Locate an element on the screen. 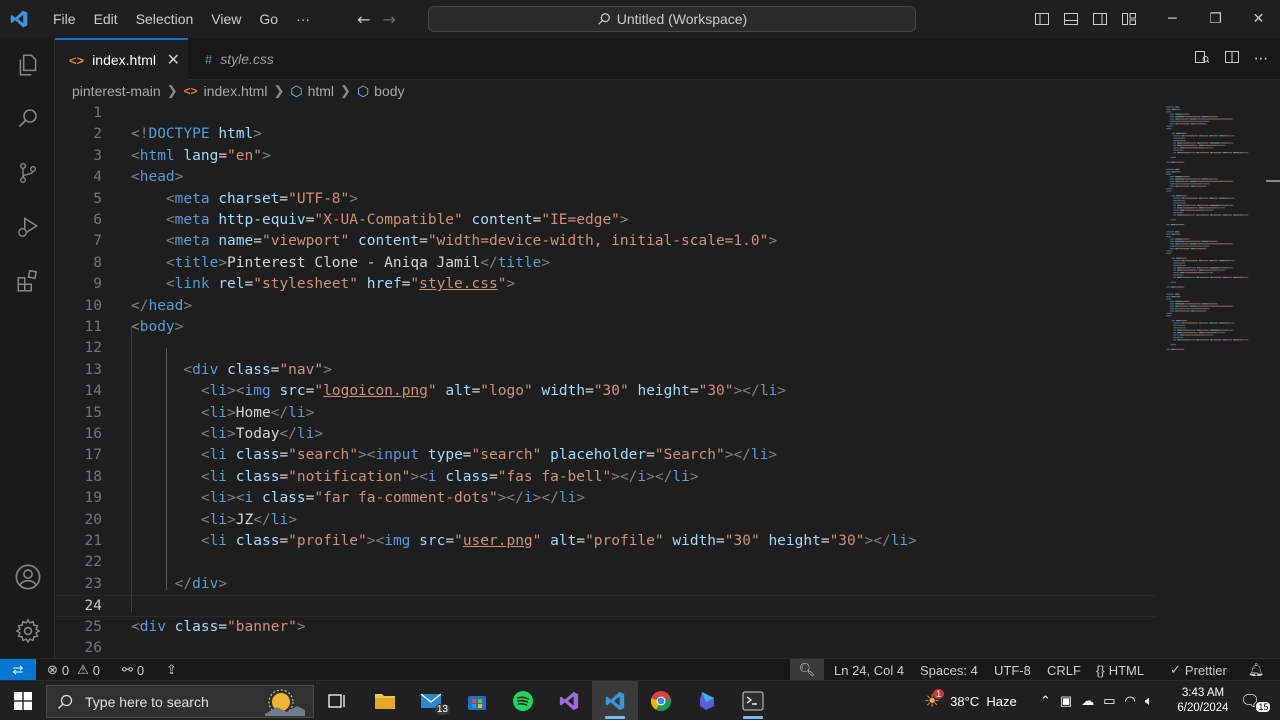 The height and width of the screenshot is (720, 1280). forward-arrow-icon: → is located at coordinates (388, 19).